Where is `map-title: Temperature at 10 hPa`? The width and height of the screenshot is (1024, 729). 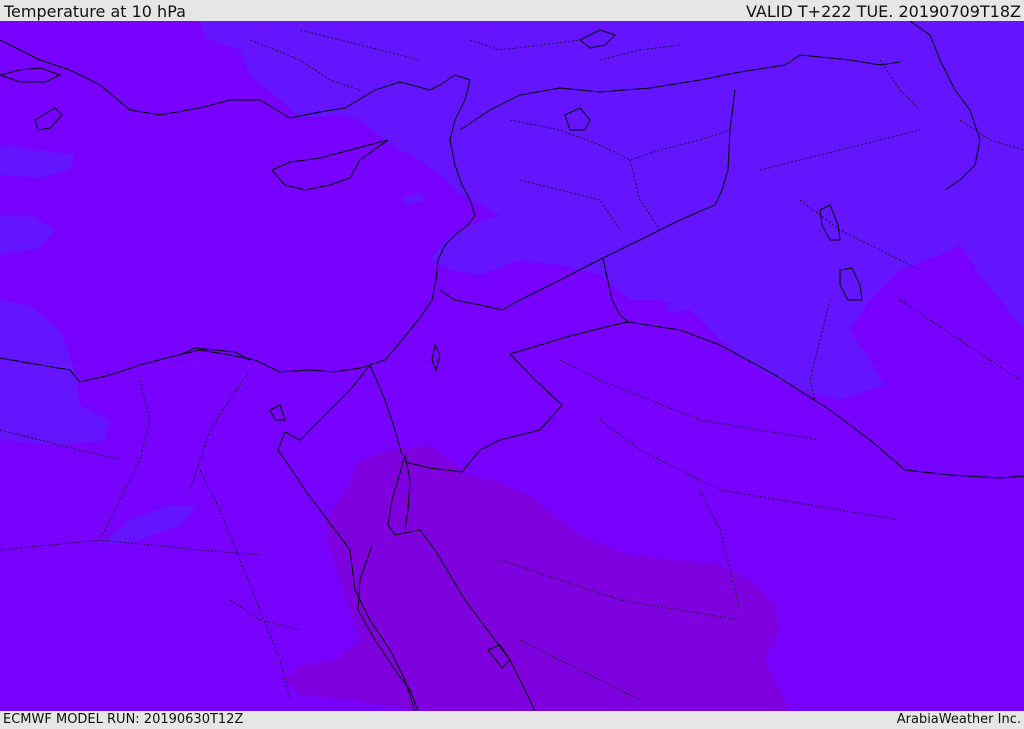
map-title: Temperature at 10 hPa is located at coordinates (95, 11).